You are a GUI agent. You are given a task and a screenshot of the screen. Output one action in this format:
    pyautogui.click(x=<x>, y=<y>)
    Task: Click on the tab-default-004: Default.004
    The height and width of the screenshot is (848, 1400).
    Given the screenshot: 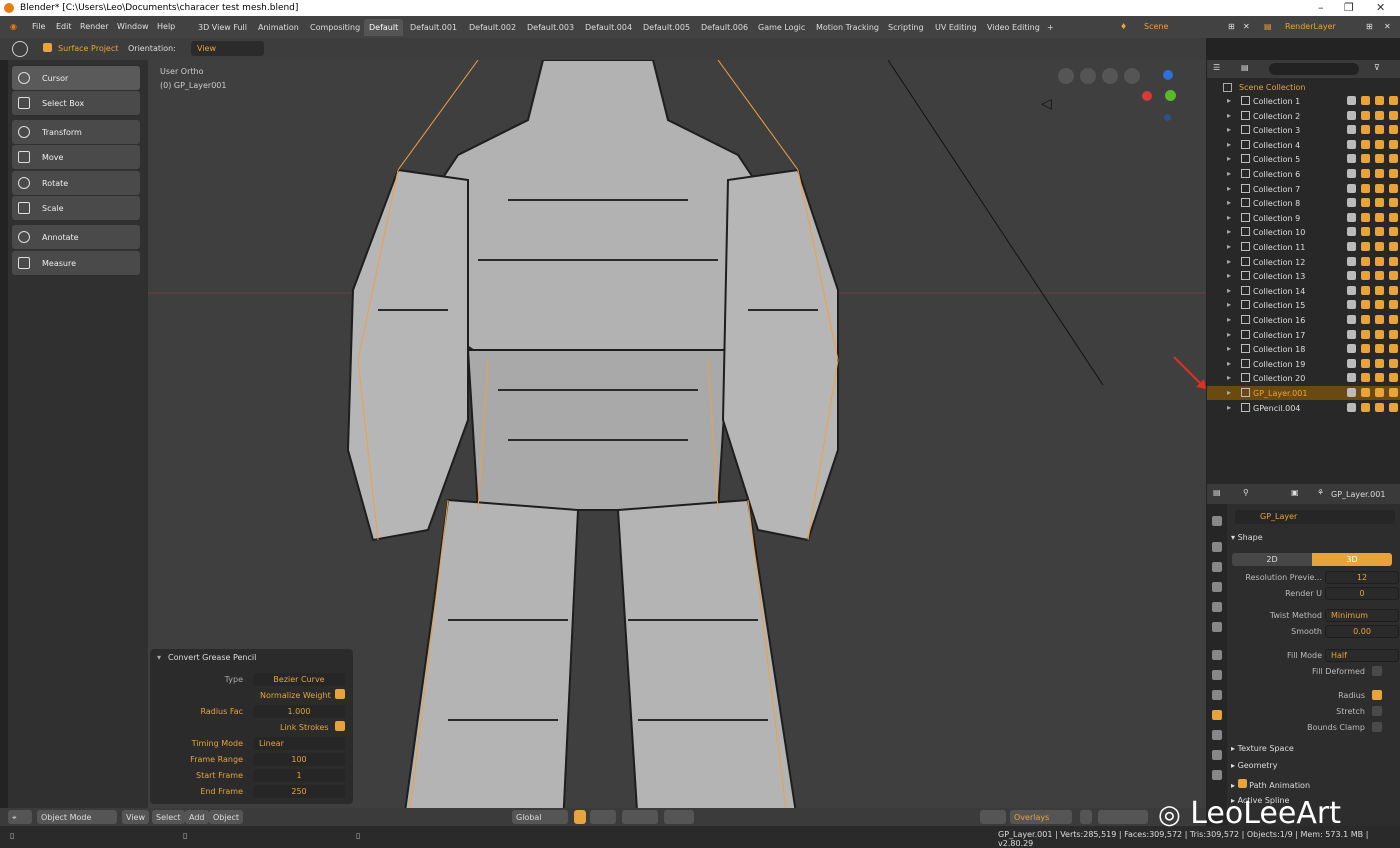 What is the action you would take?
    pyautogui.click(x=608, y=27)
    